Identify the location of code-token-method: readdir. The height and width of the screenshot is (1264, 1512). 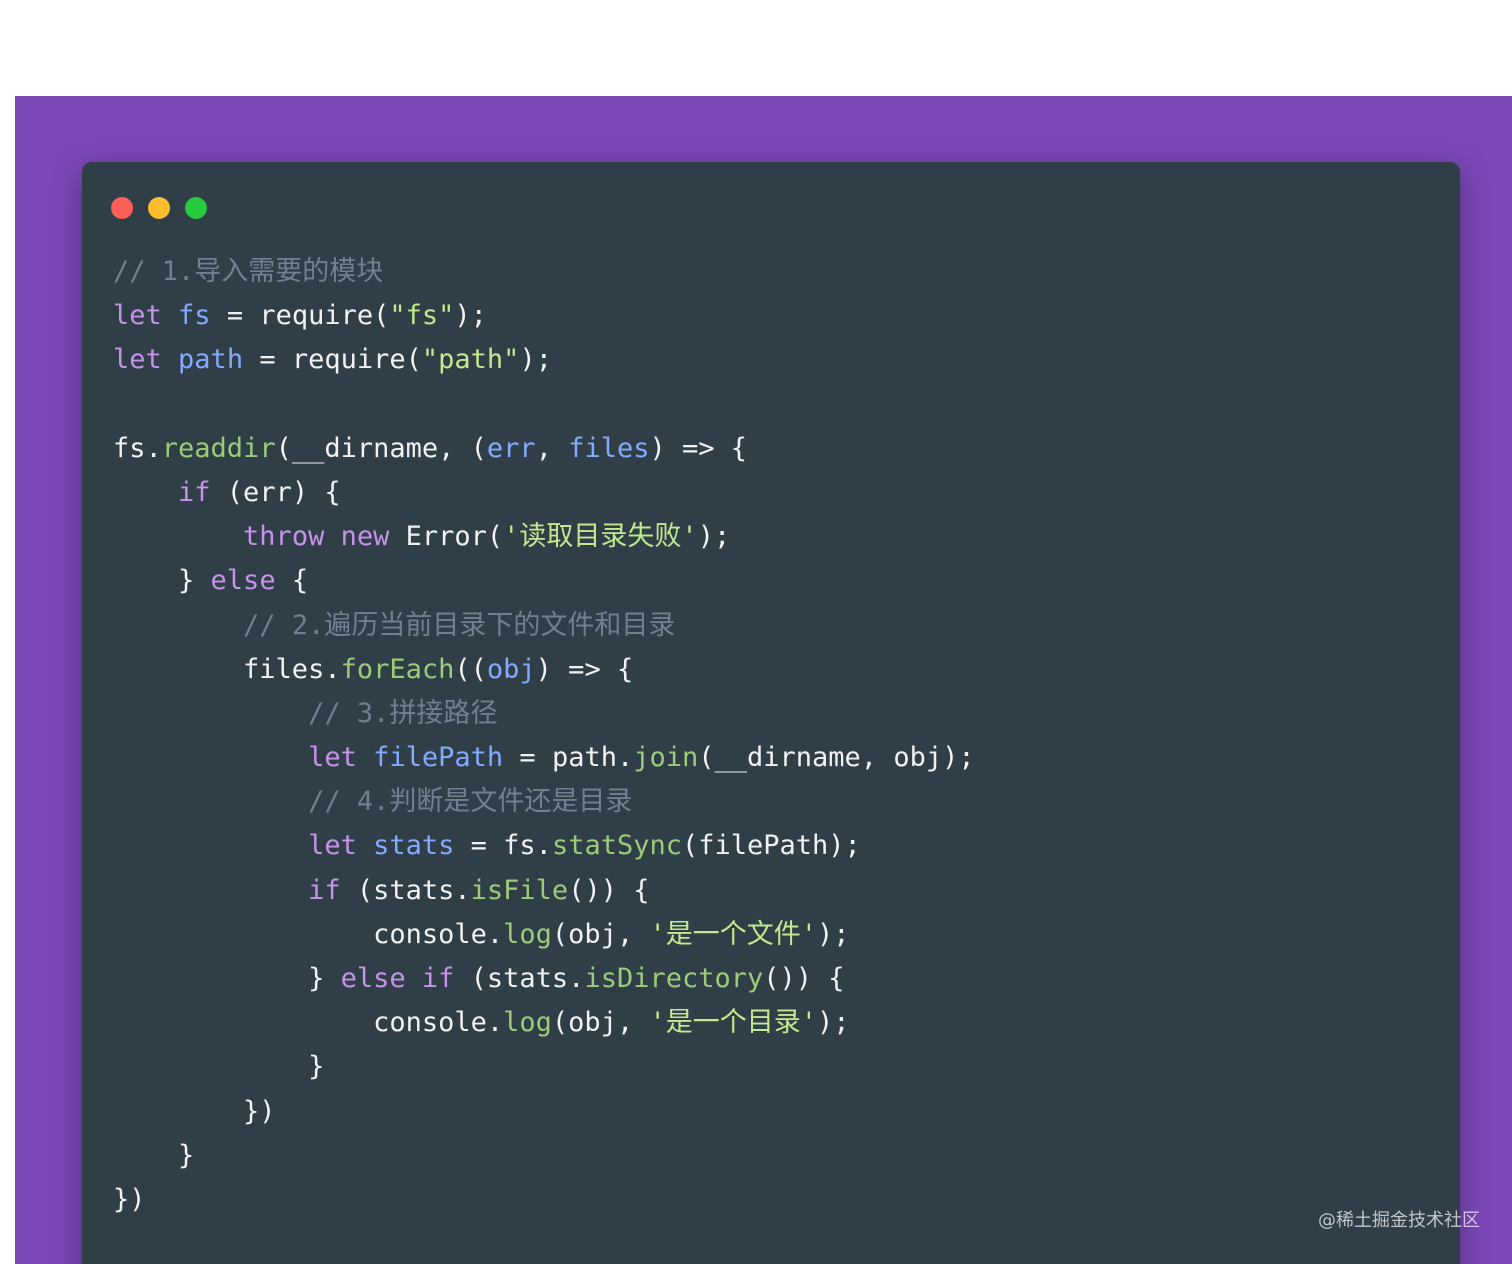
(218, 448).